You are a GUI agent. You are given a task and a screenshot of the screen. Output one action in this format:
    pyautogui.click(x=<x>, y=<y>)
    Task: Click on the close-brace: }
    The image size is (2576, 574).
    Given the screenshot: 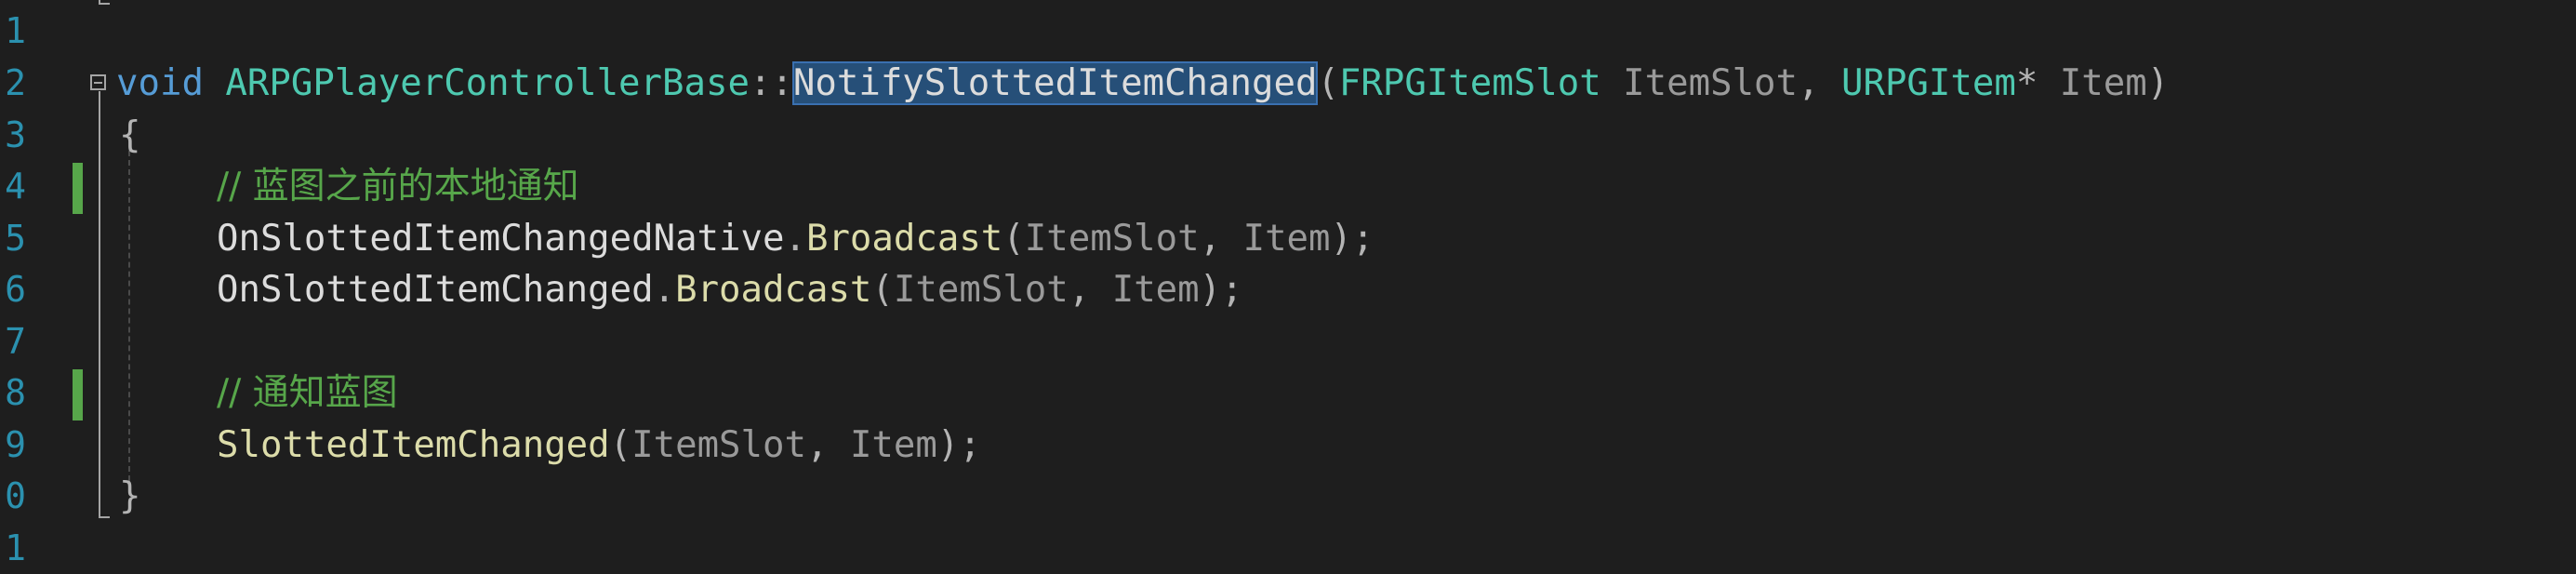 What is the action you would take?
    pyautogui.click(x=130, y=496)
    